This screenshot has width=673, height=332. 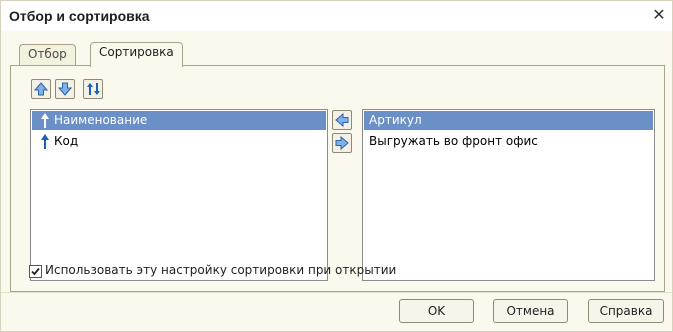 I want to click on move-down-button, so click(x=65, y=89).